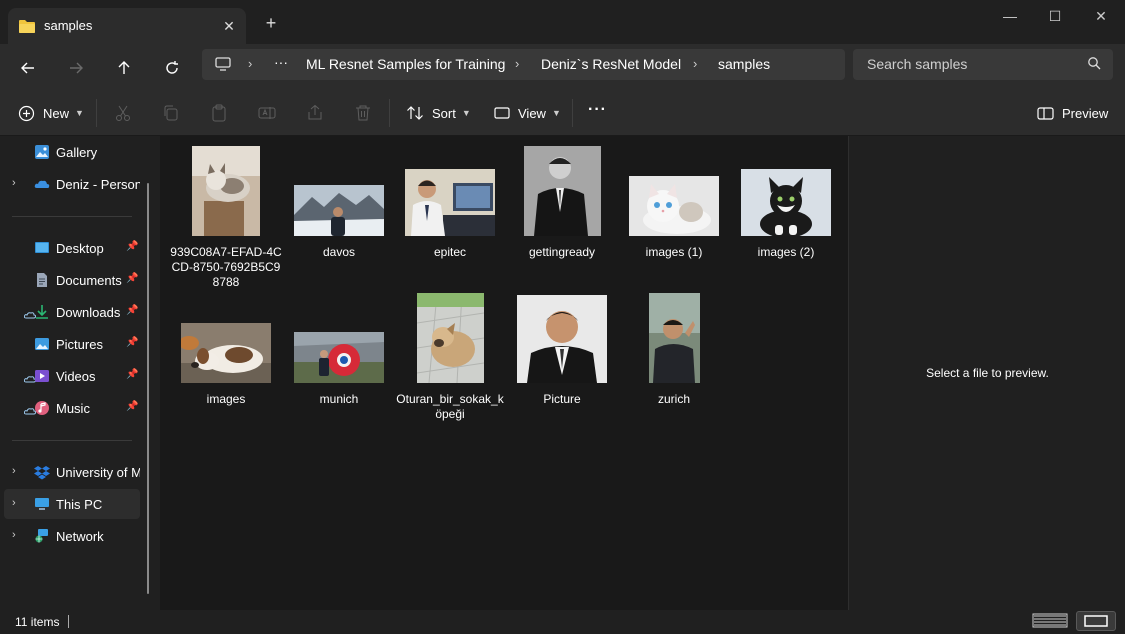  I want to click on file-name: gettingready, so click(562, 252).